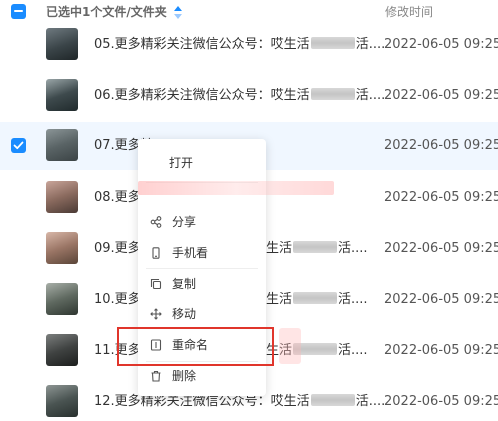  I want to click on blurred-overlay, so click(290, 346).